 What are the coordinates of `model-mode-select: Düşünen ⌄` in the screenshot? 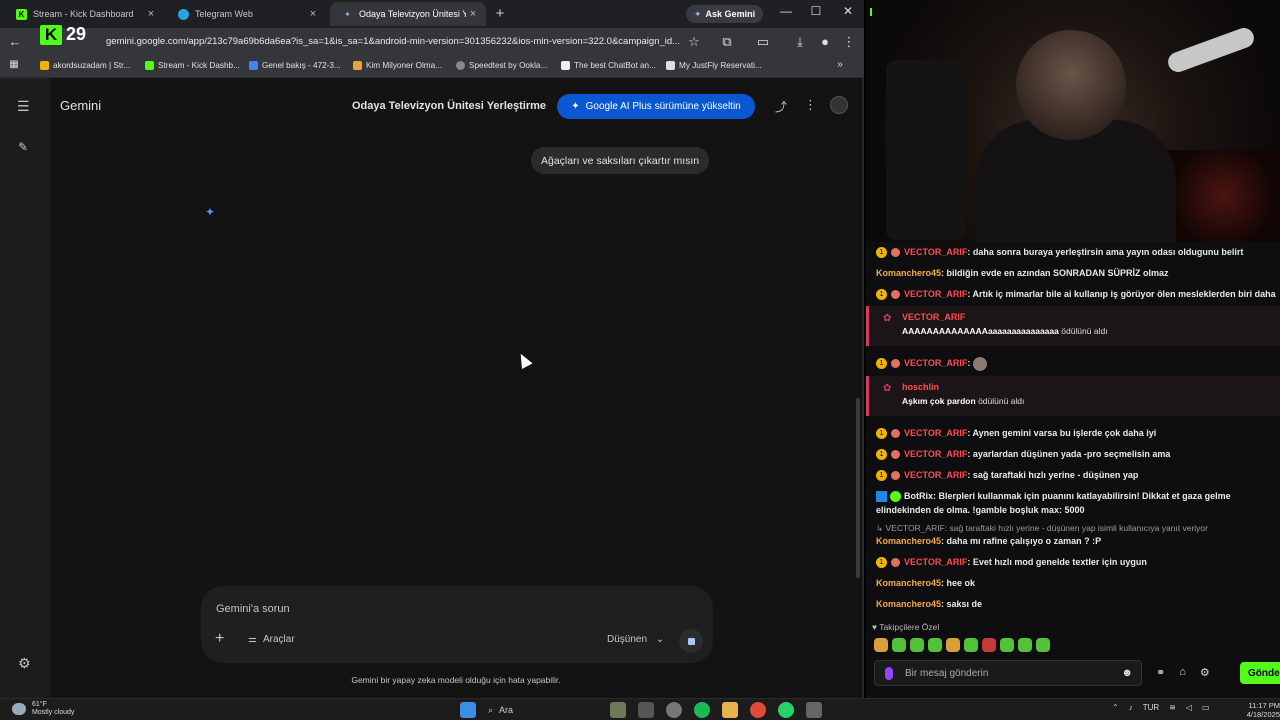 It's located at (635, 639).